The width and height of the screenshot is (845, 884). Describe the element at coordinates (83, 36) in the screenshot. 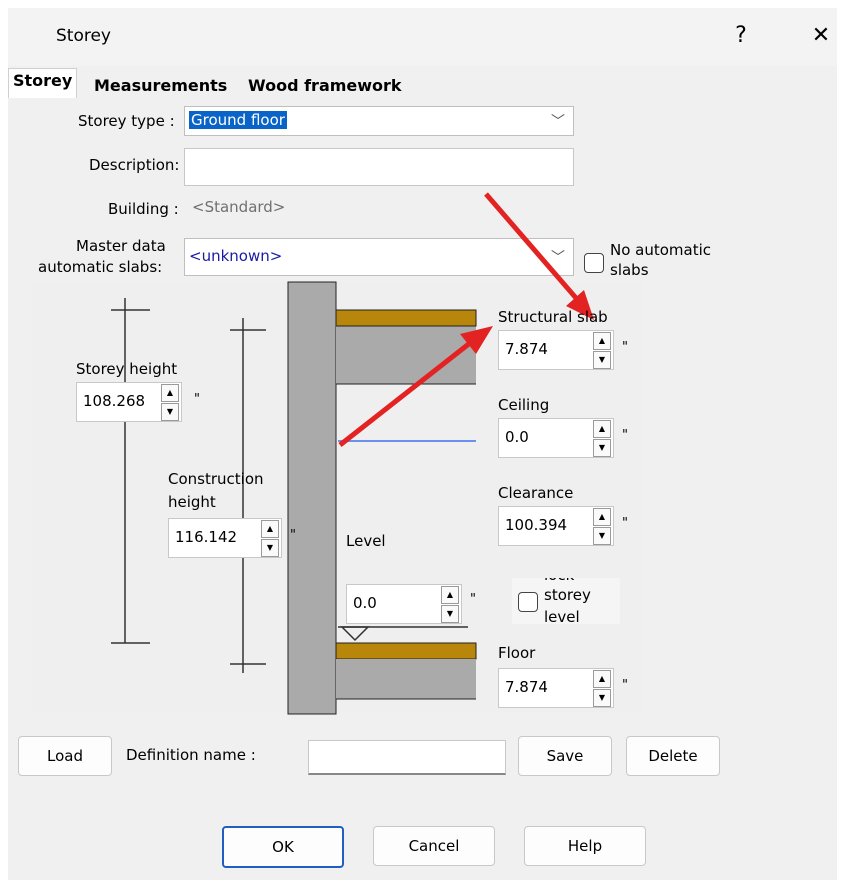

I see `window-title: Storey` at that location.